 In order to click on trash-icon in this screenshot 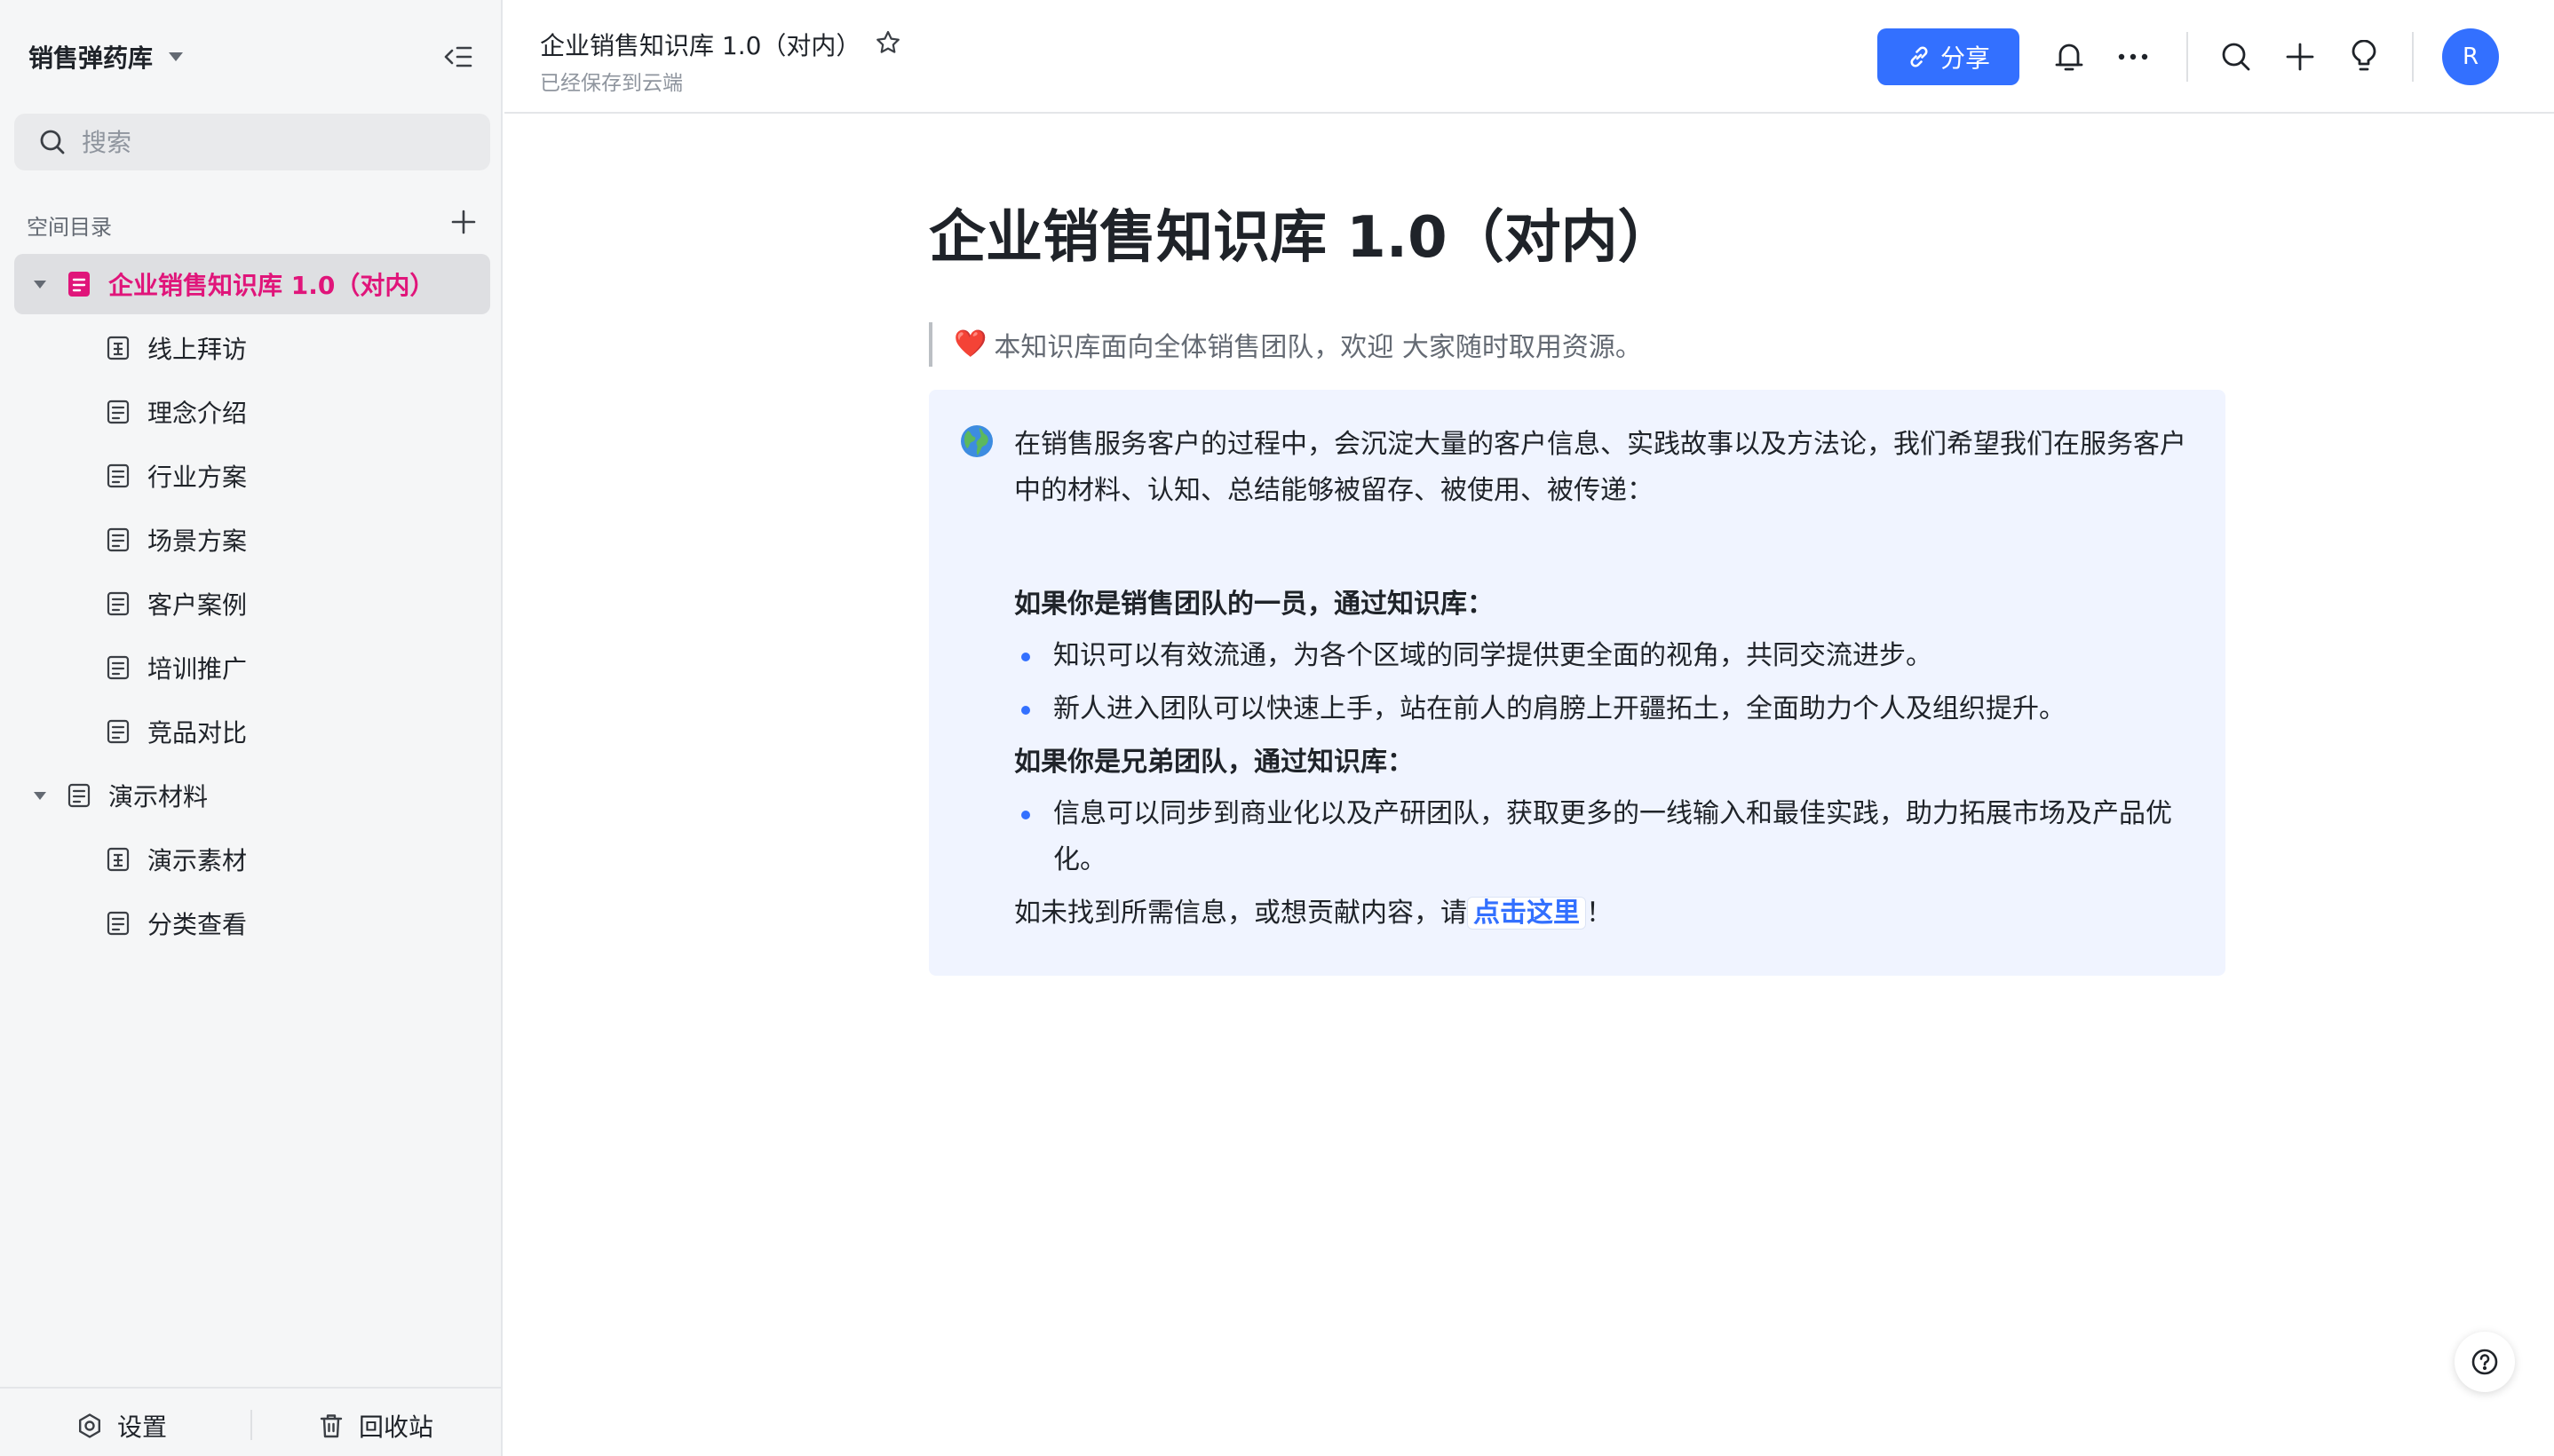, I will do `click(332, 1426)`.